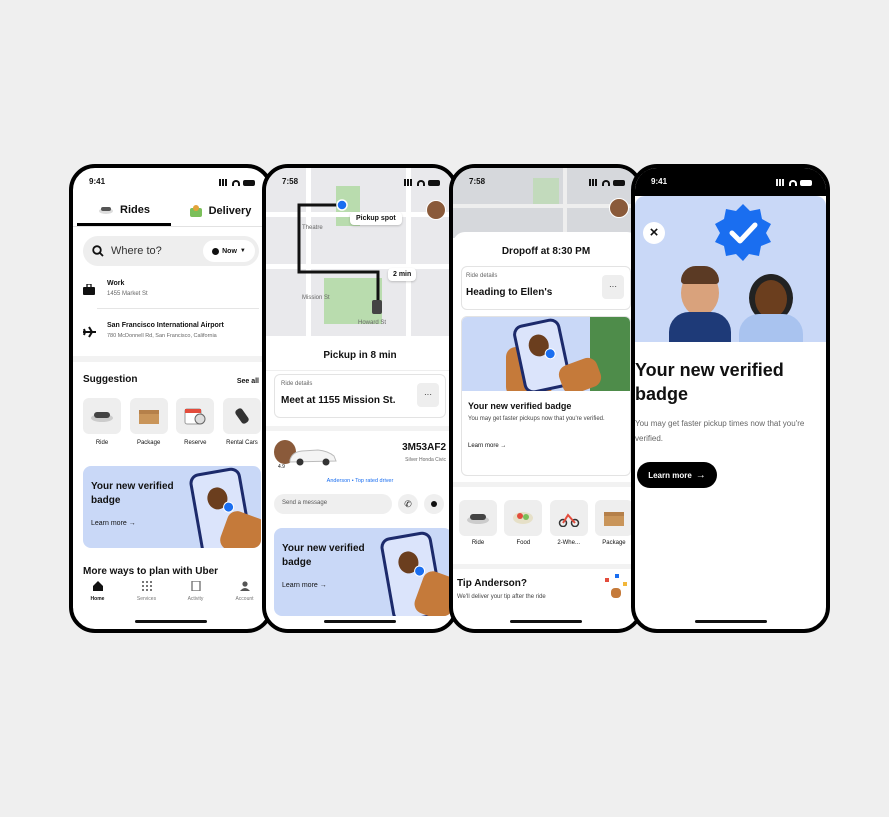 This screenshot has height=817, width=889. Describe the element at coordinates (670, 475) in the screenshot. I see `button-label: Learn more` at that location.